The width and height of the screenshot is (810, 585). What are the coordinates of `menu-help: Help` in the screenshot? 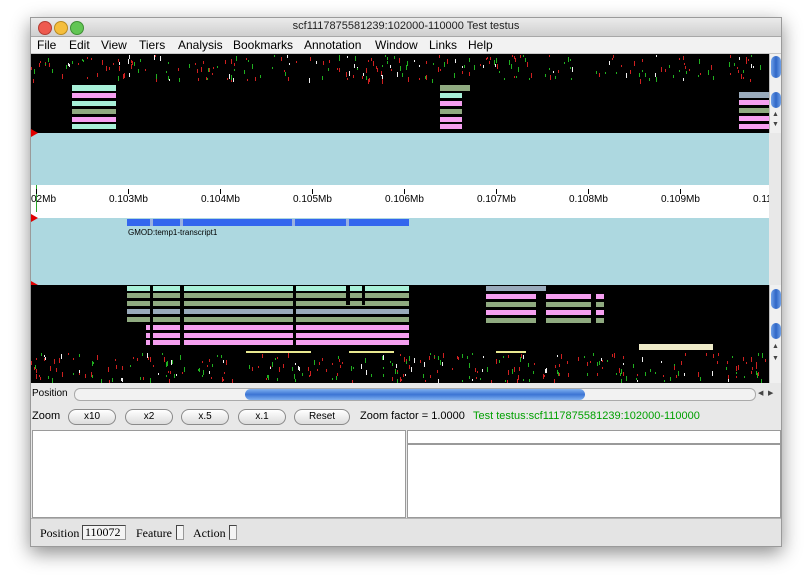 It's located at (480, 45).